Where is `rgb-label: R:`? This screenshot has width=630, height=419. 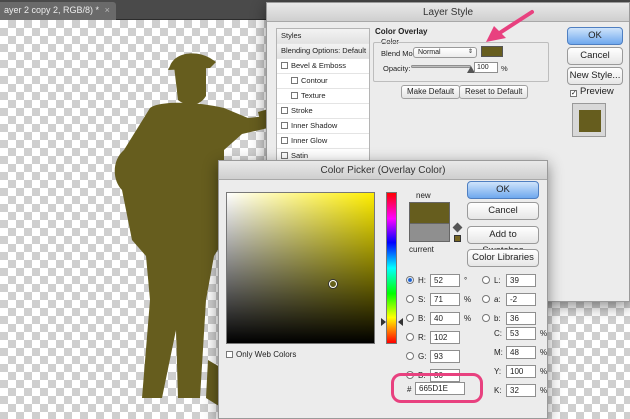 rgb-label: R: is located at coordinates (422, 337).